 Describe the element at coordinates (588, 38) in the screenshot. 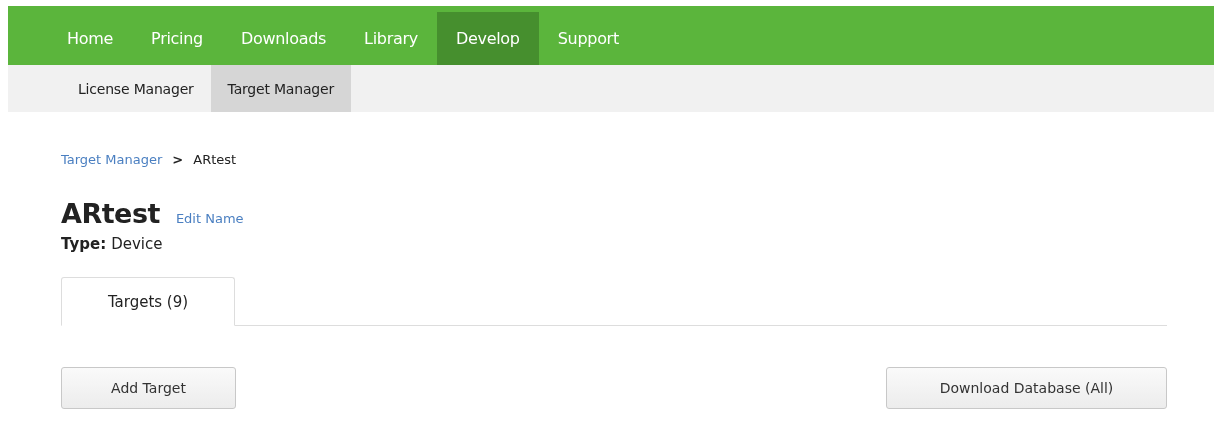

I see `nav-item: Support` at that location.